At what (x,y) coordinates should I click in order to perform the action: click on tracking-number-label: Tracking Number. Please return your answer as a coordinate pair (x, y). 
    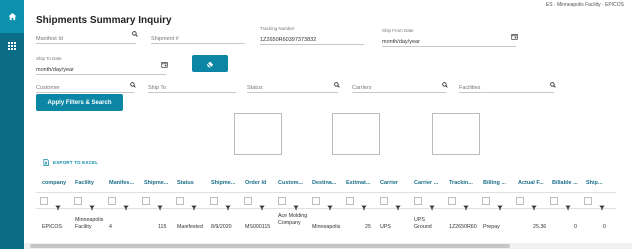
    Looking at the image, I should click on (277, 28).